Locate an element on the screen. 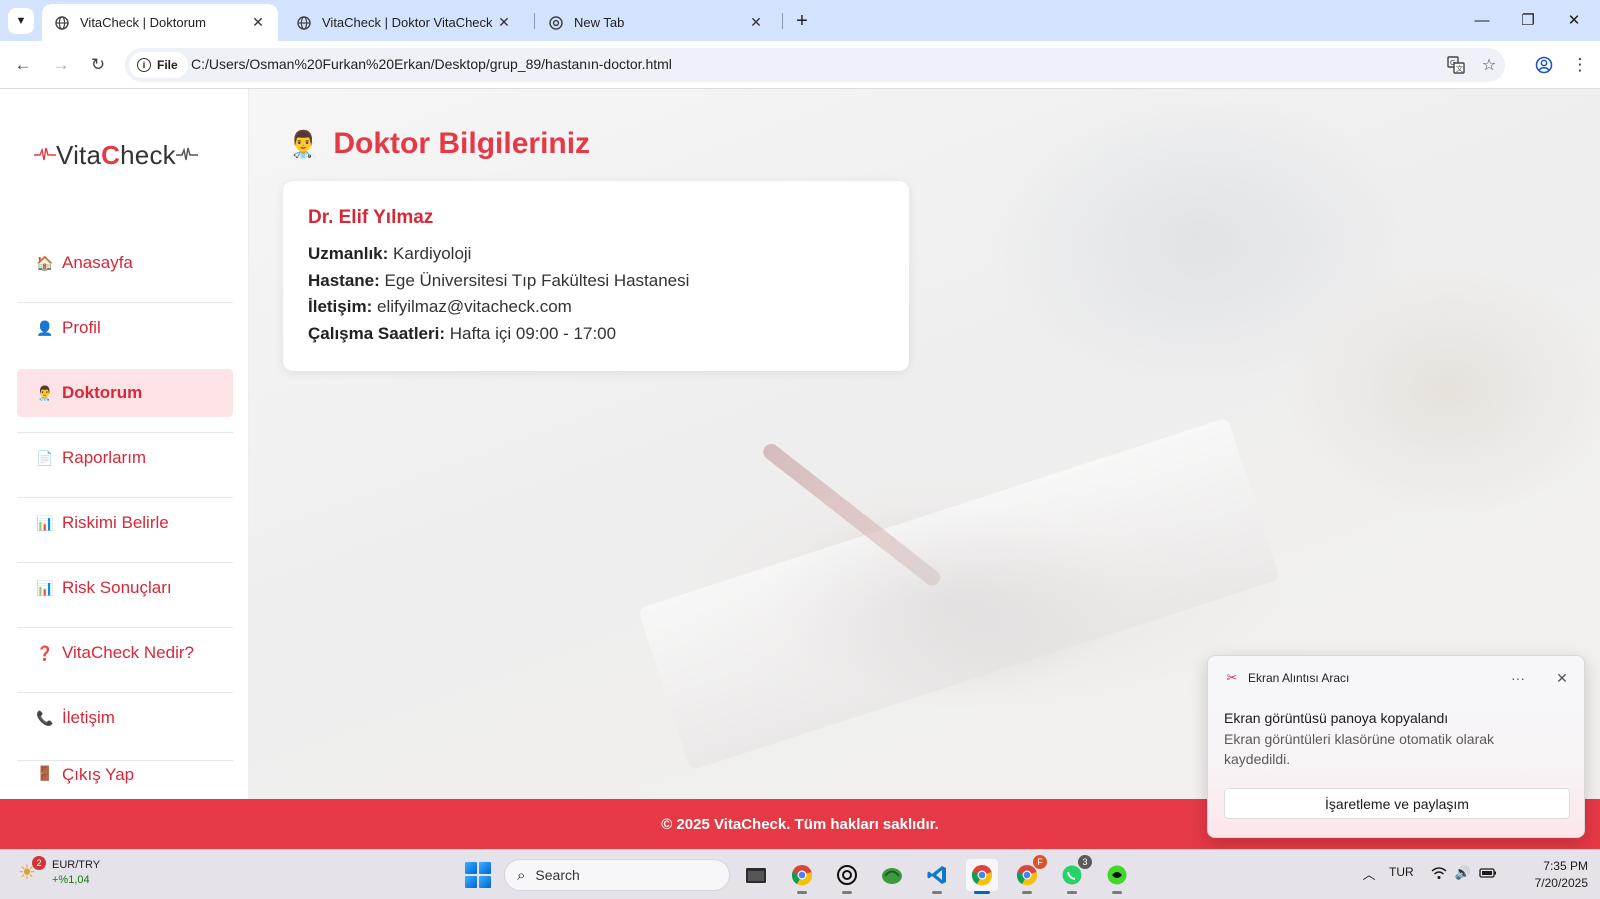  sidebar-item-iletisim: 📞 İletişim is located at coordinates (125, 718).